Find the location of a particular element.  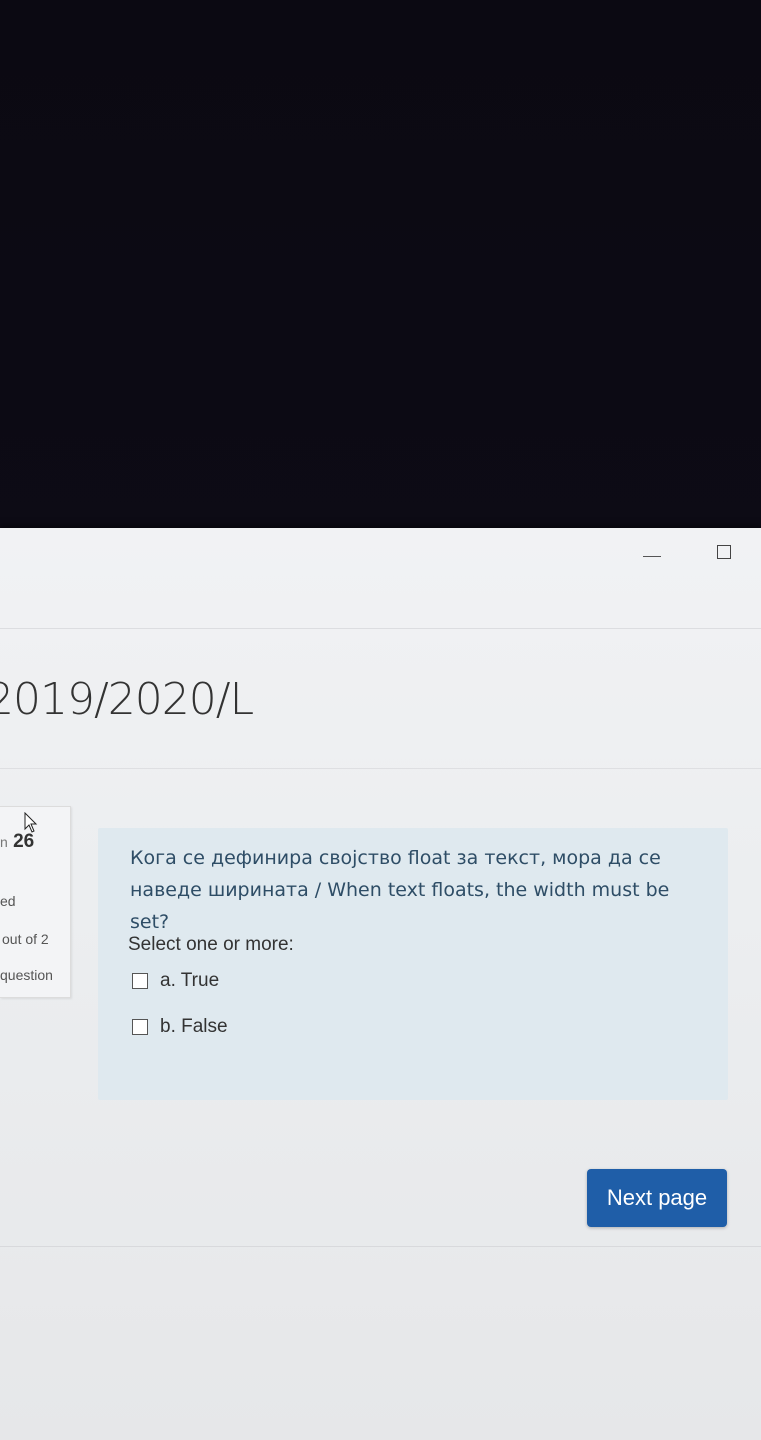

footer-divider is located at coordinates (380, 1246).